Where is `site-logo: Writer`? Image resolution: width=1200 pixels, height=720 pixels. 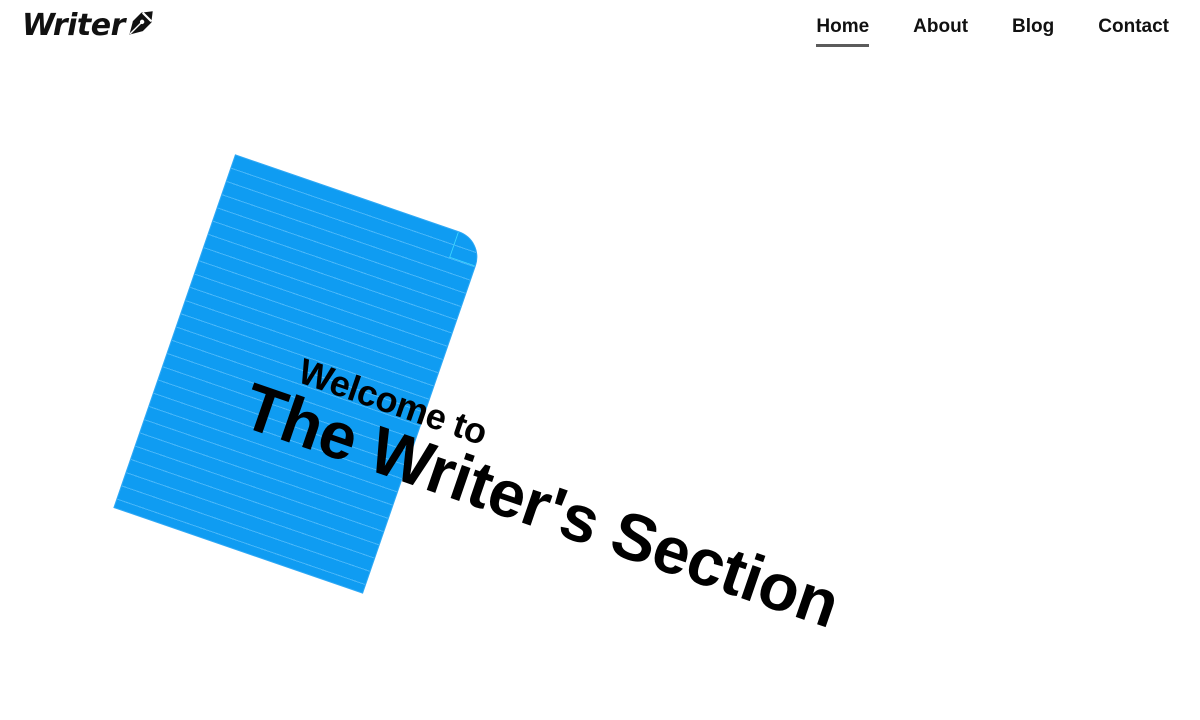 site-logo: Writer is located at coordinates (89, 25).